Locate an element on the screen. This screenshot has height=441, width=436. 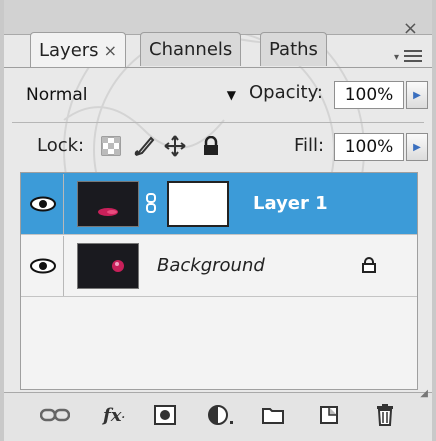
tab-layers: Layers × is located at coordinates (78, 50).